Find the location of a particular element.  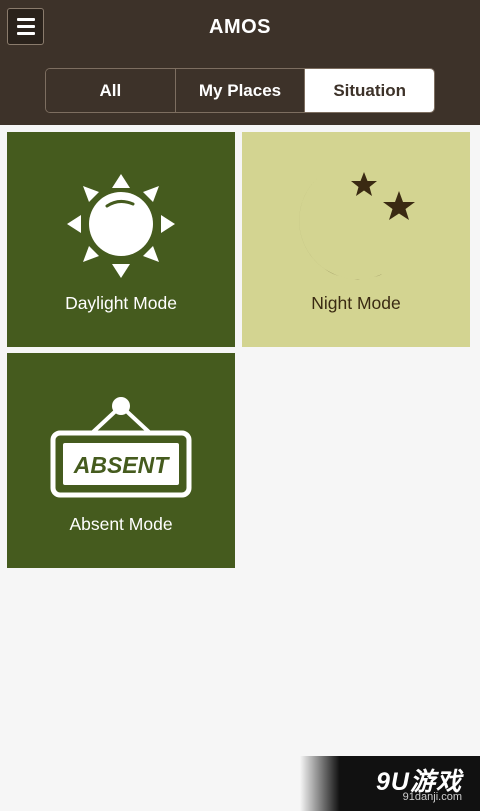

absent-sign-icon: ABSENT is located at coordinates (121, 447).